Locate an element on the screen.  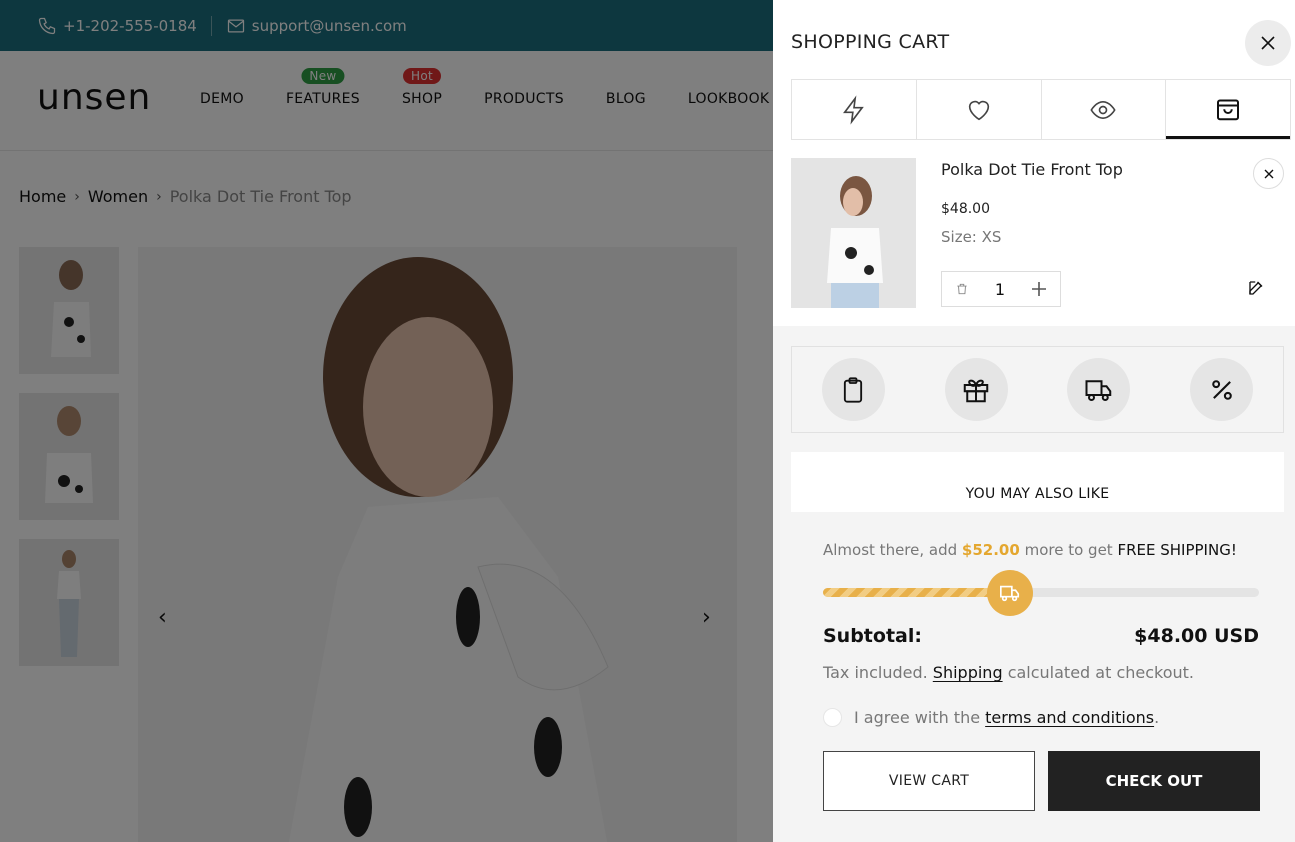
checkout-button: CHECK OUT is located at coordinates (1154, 781).